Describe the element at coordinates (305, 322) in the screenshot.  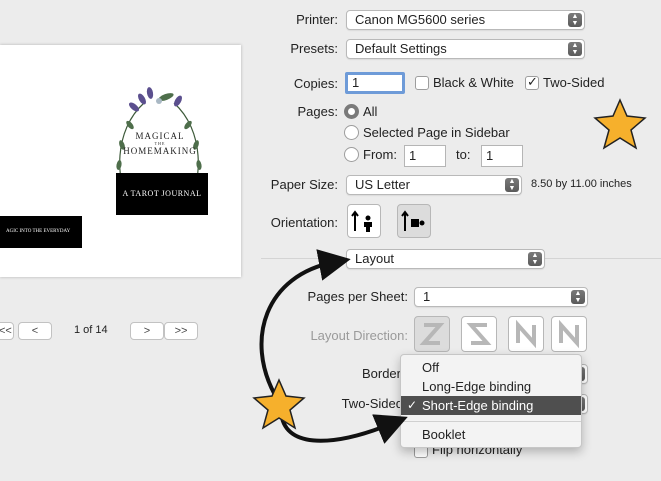
I see `annotation-arrow-to-layout` at that location.